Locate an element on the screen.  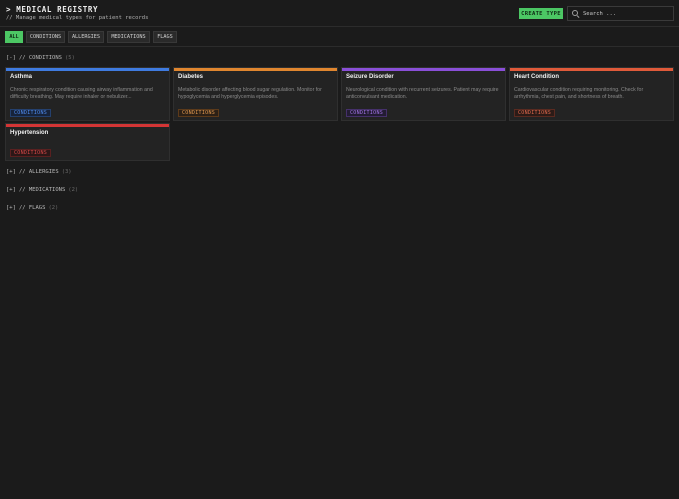
search-box is located at coordinates (620, 13).